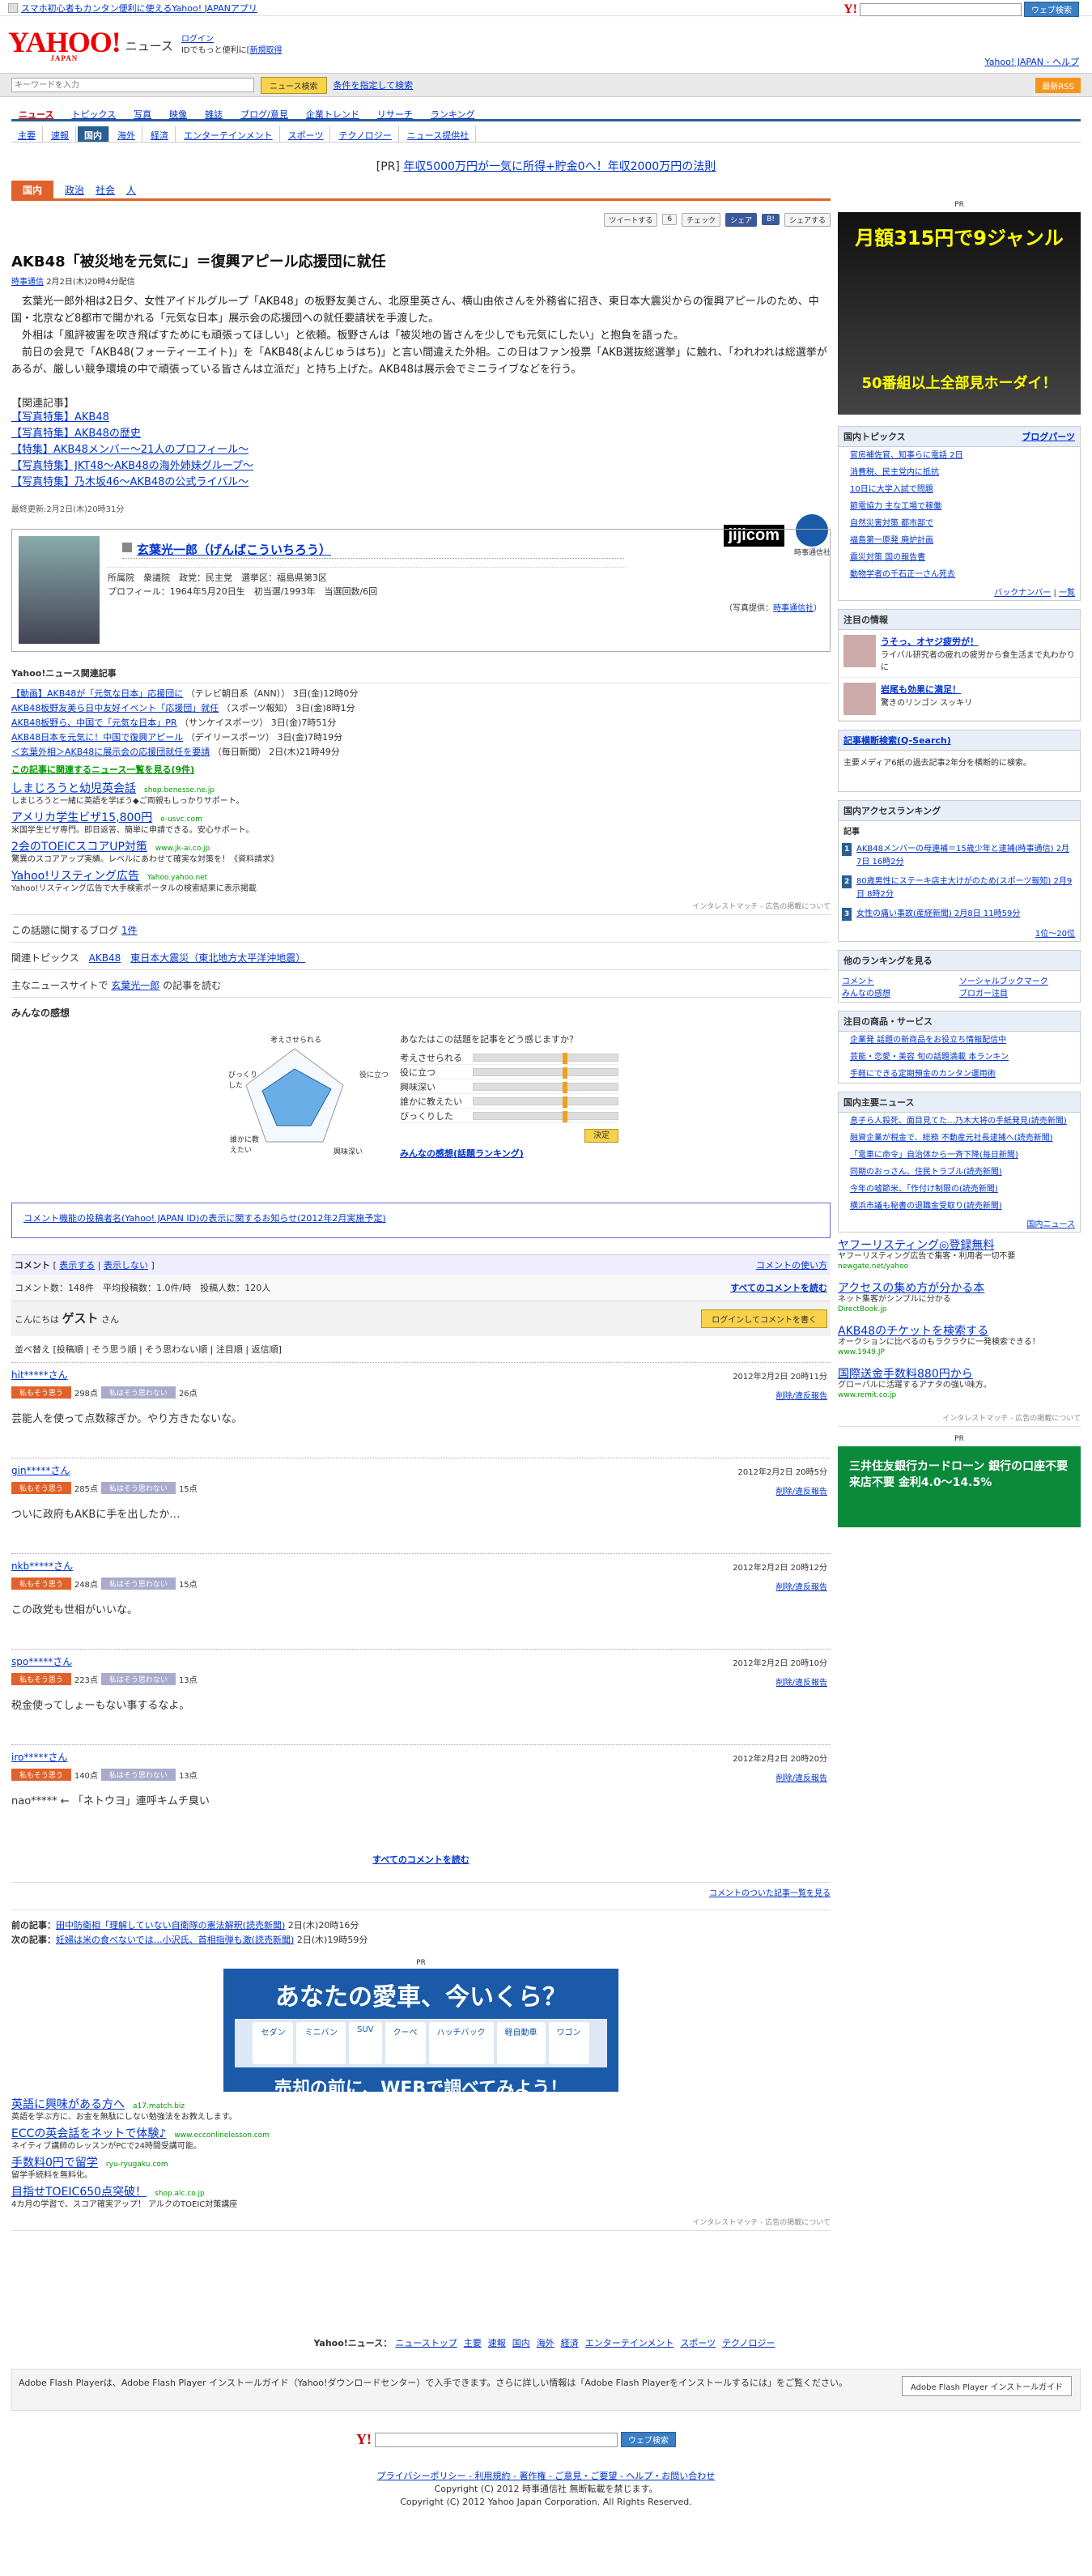  I want to click on listing-title: 国際送金手数料880円から, so click(959, 1374).